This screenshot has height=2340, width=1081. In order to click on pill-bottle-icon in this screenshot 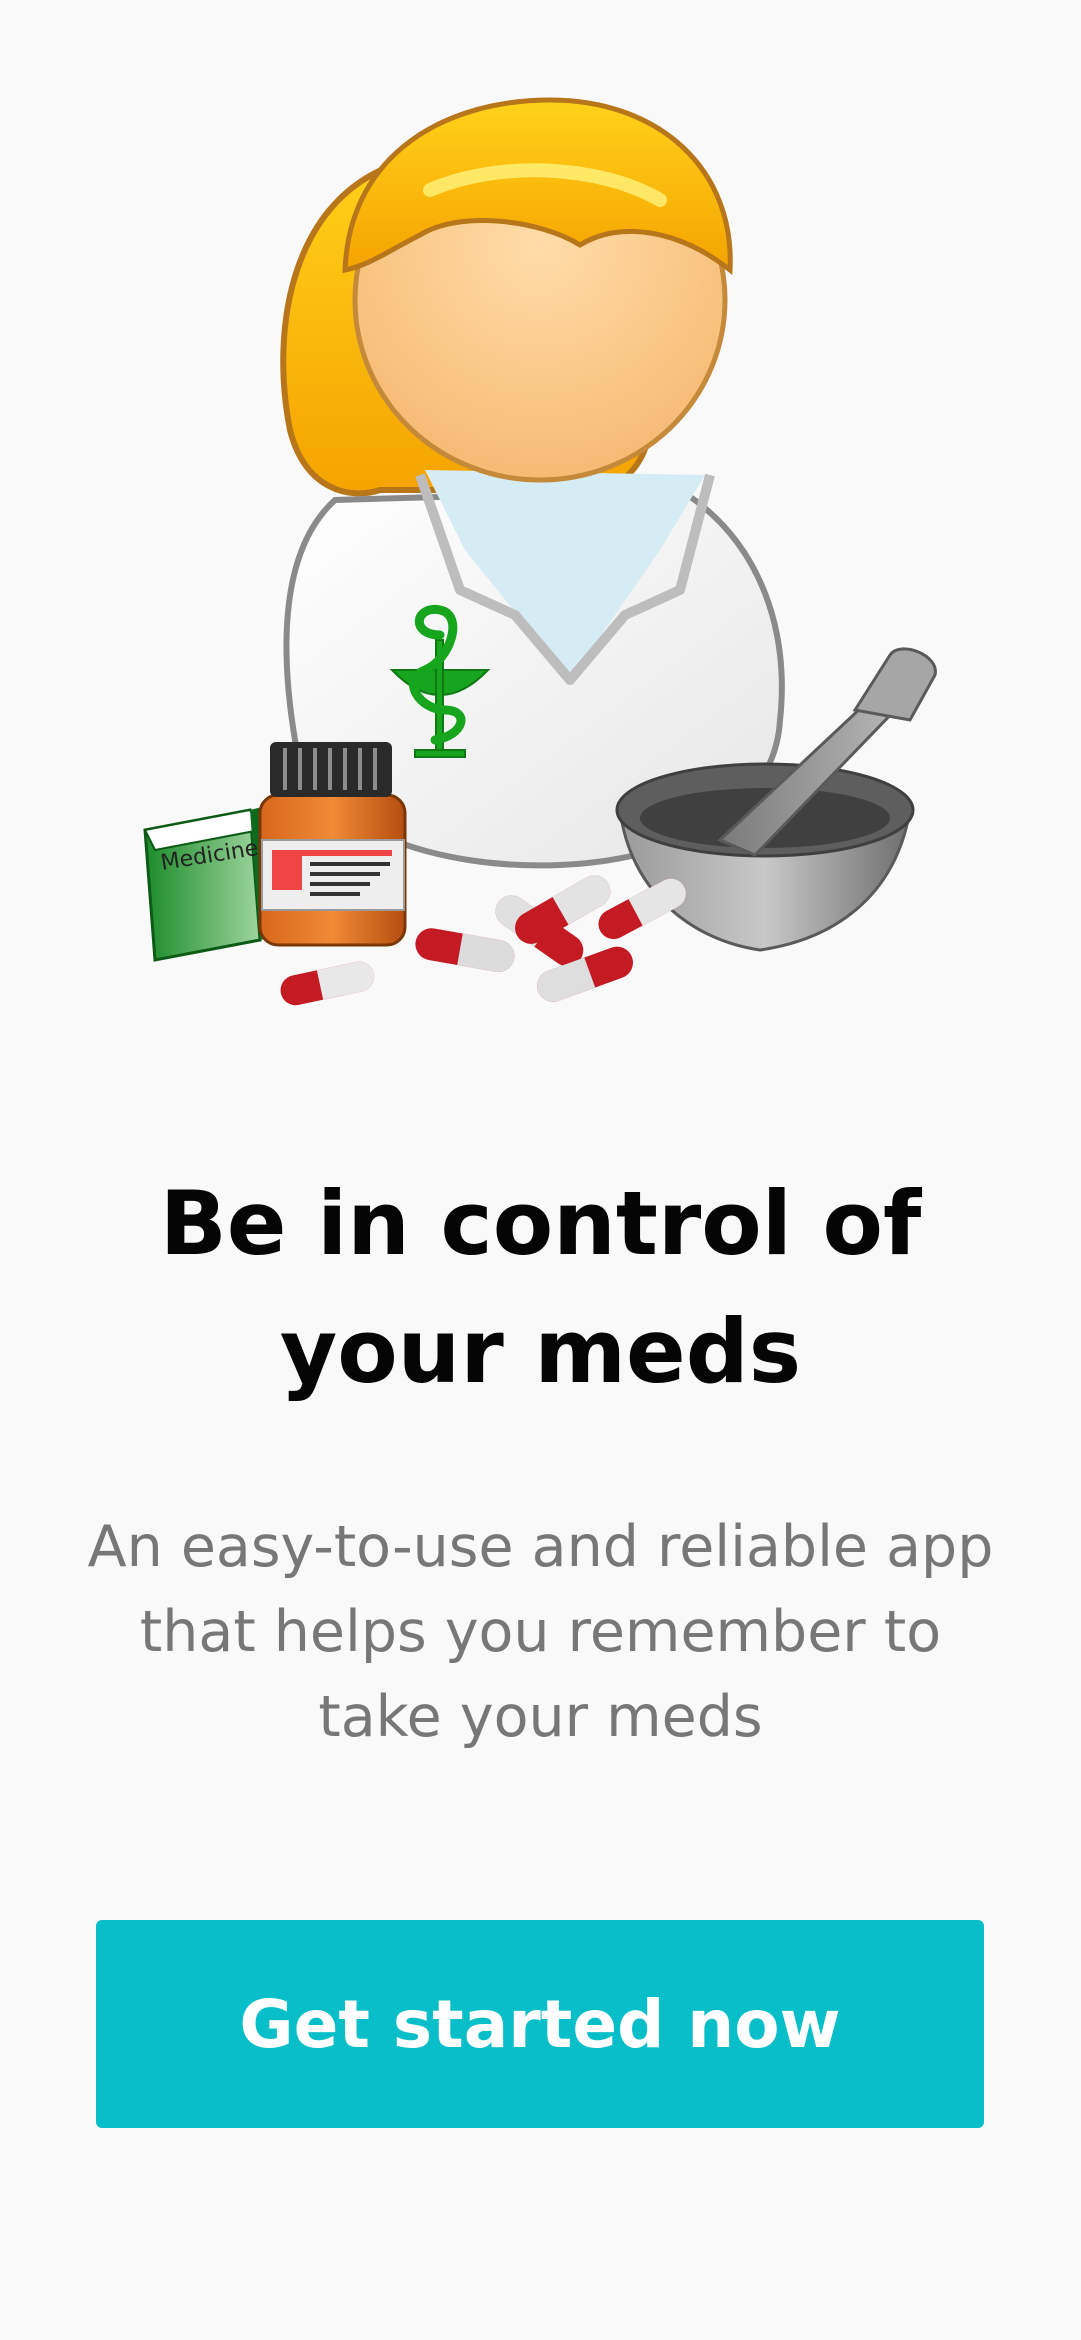, I will do `click(332, 844)`.